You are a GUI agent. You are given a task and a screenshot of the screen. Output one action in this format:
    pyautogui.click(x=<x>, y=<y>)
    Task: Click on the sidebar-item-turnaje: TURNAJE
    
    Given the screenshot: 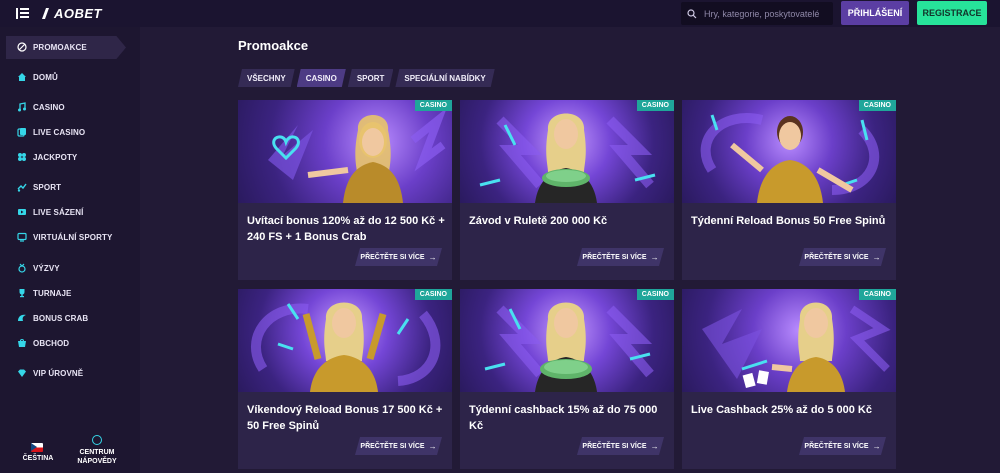 What is the action you would take?
    pyautogui.click(x=44, y=293)
    